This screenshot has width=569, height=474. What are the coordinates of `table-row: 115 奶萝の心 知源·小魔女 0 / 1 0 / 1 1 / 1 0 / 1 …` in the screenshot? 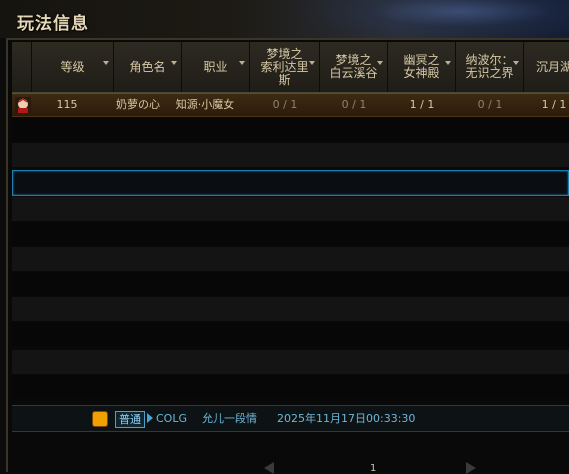 It's located at (290, 105).